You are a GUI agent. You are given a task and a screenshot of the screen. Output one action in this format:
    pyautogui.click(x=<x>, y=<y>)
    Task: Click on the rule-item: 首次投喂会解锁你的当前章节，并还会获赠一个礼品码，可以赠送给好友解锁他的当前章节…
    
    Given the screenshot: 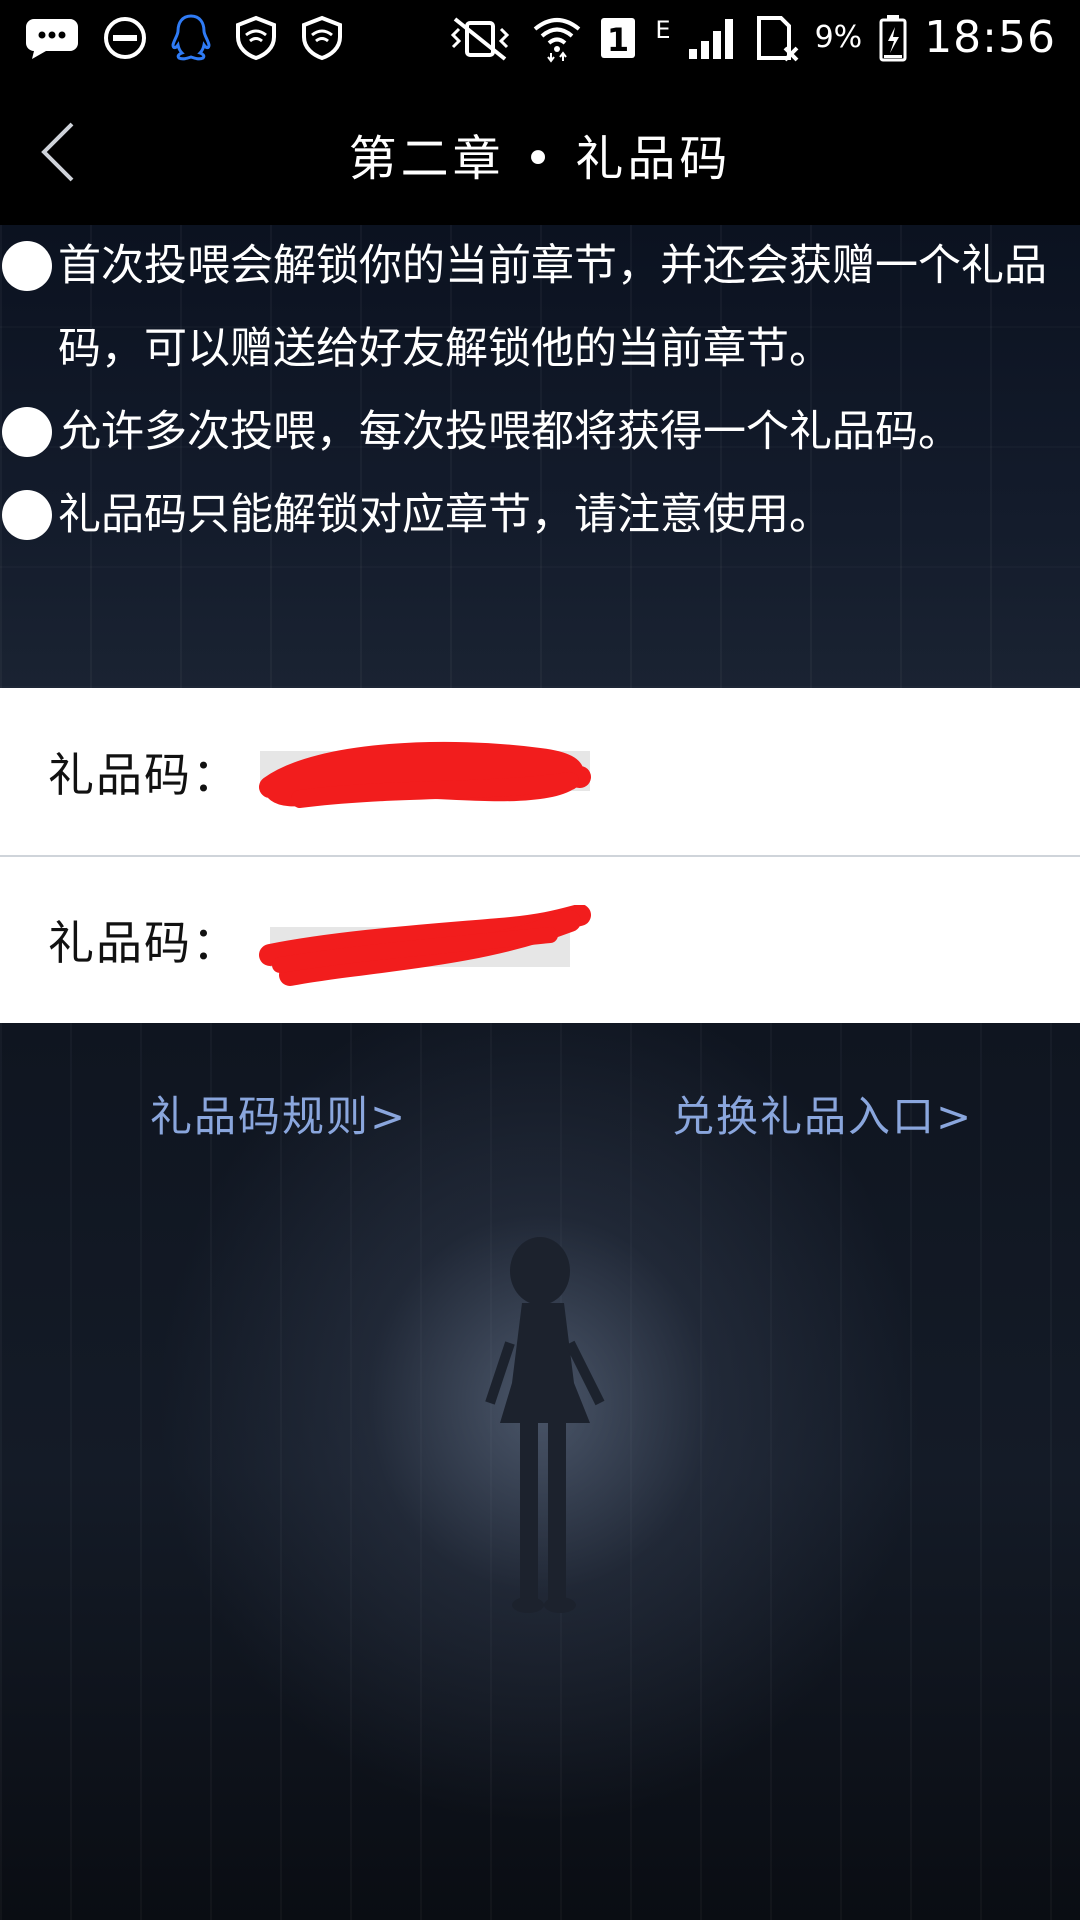 What is the action you would take?
    pyautogui.click(x=540, y=308)
    